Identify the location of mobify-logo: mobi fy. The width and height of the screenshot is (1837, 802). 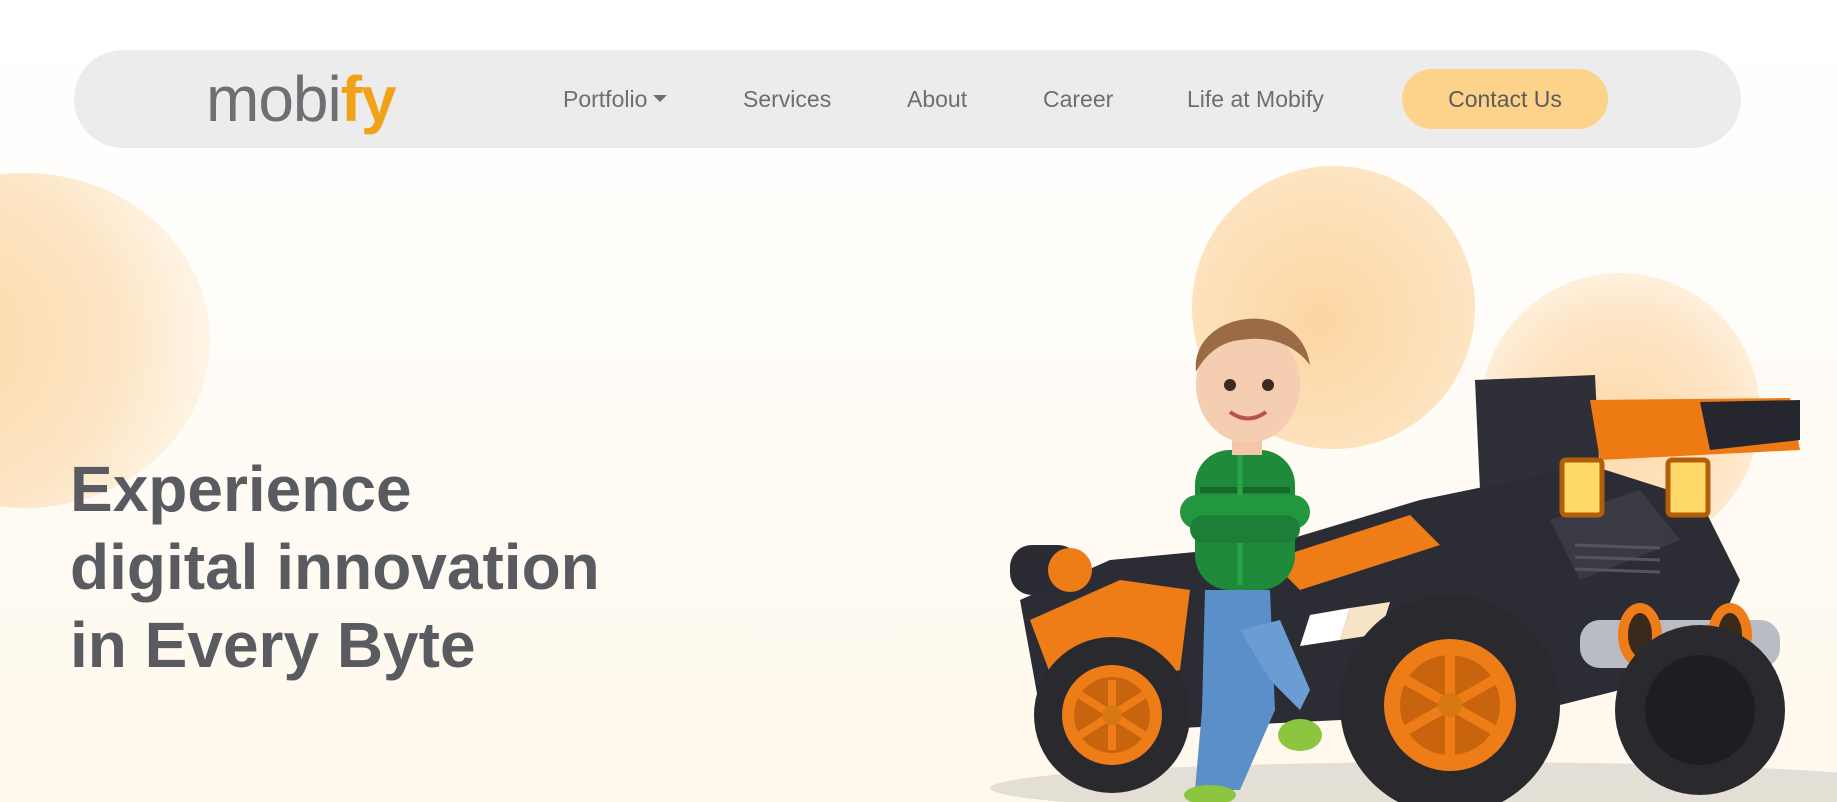
(301, 99).